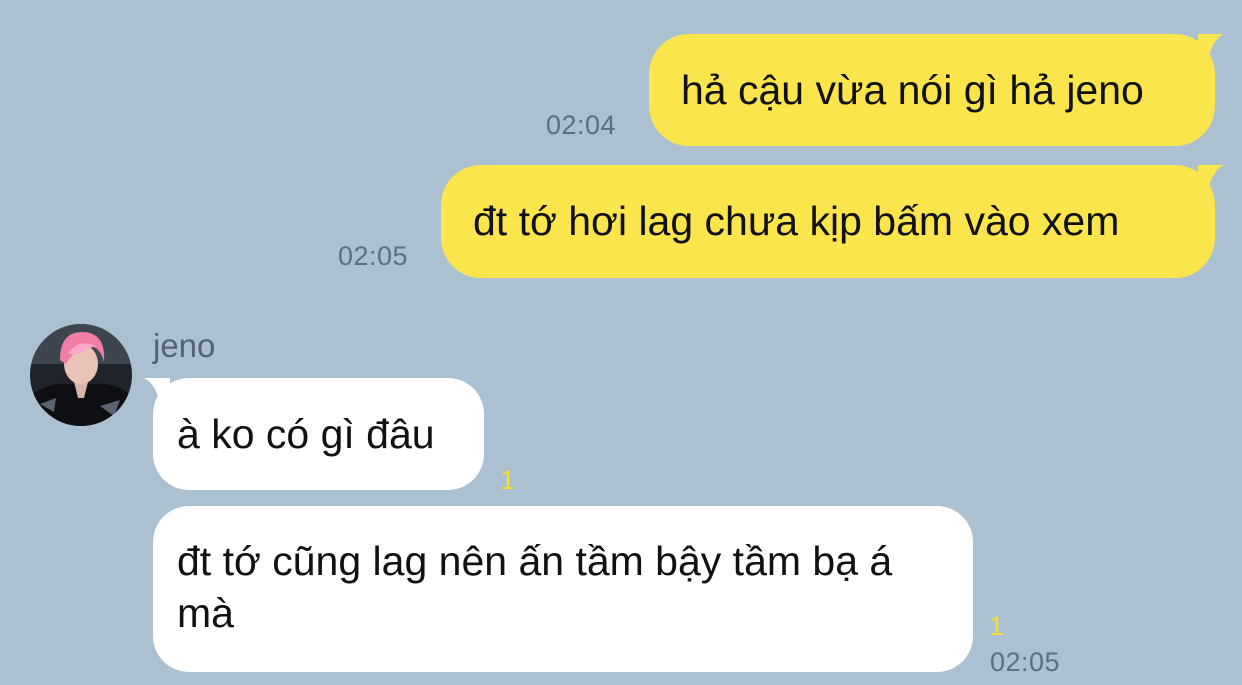 The width and height of the screenshot is (1242, 685). What do you see at coordinates (912, 89) in the screenshot?
I see `message-text: hả cậu vừa nói gì hả jeno` at bounding box center [912, 89].